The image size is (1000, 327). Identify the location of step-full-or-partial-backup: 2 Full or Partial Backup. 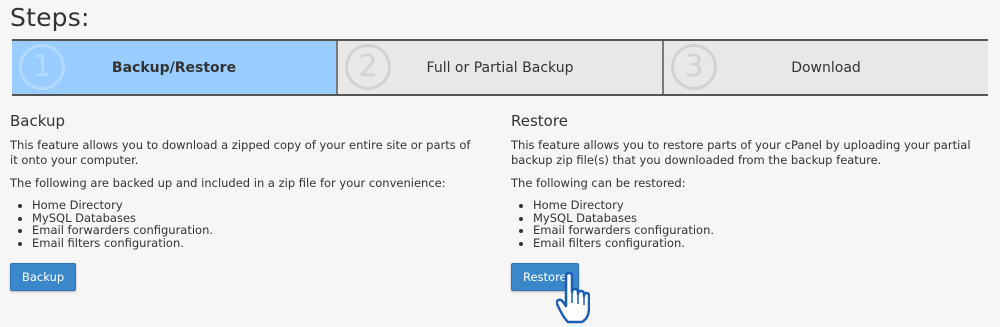
(501, 67).